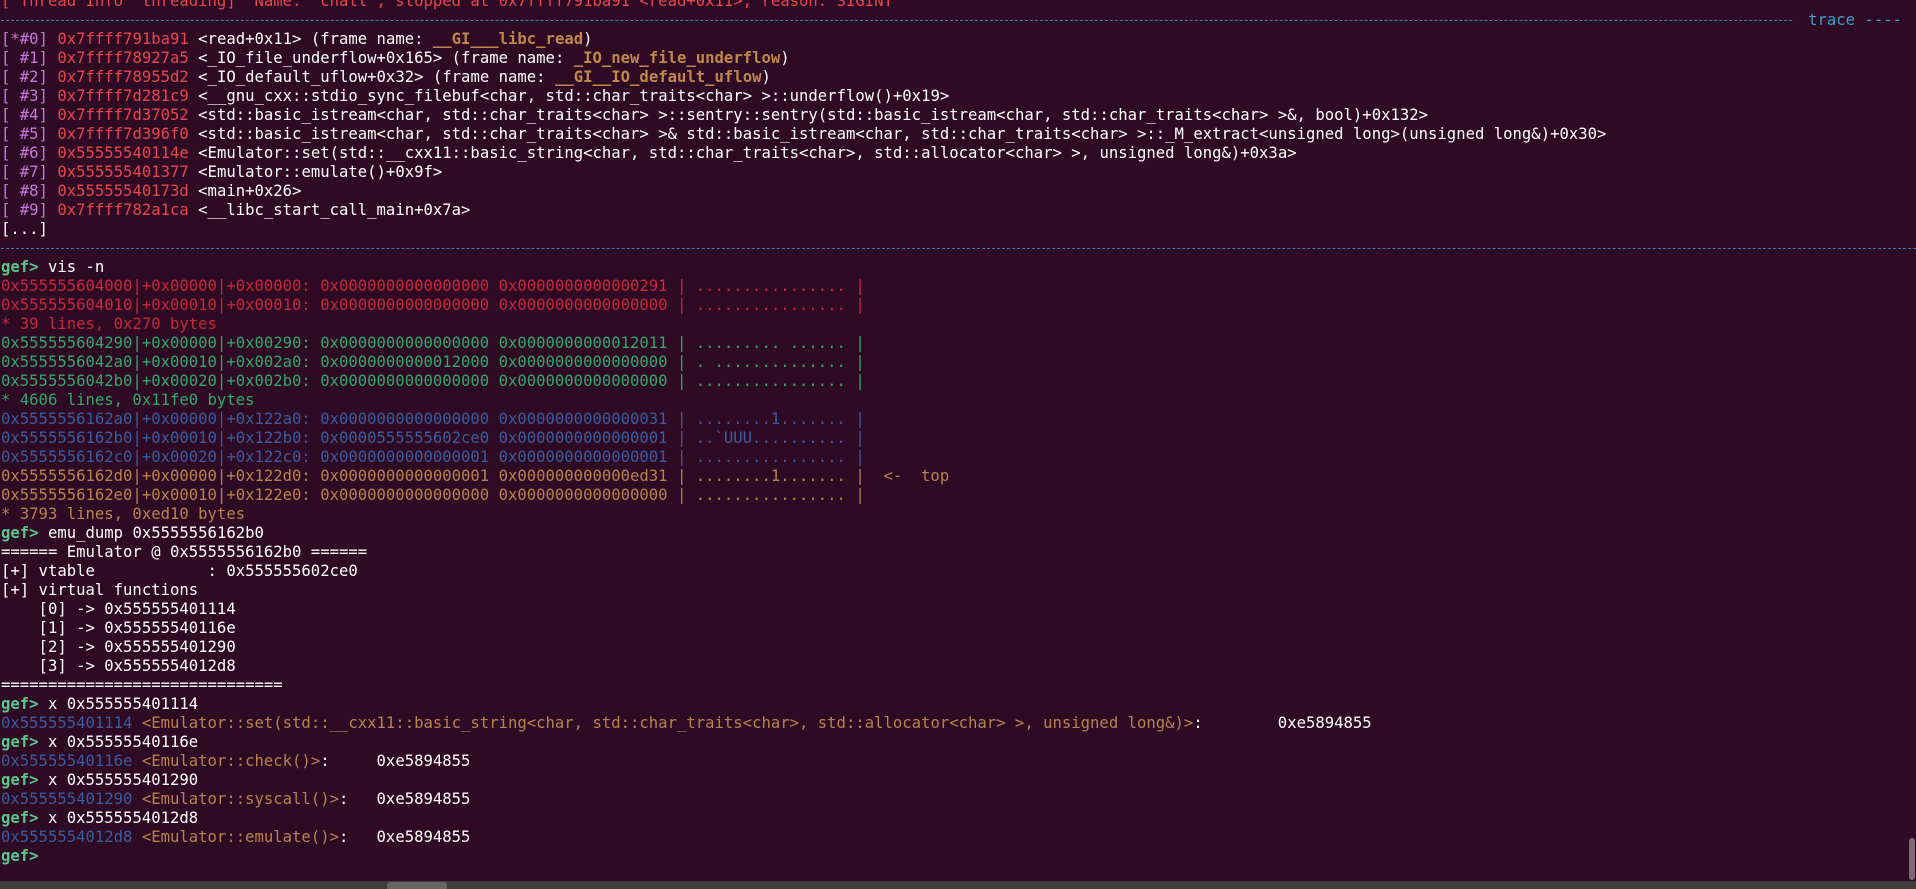 The image size is (1916, 889). I want to click on frame-address: 0x7ffff78955d2, so click(123, 77).